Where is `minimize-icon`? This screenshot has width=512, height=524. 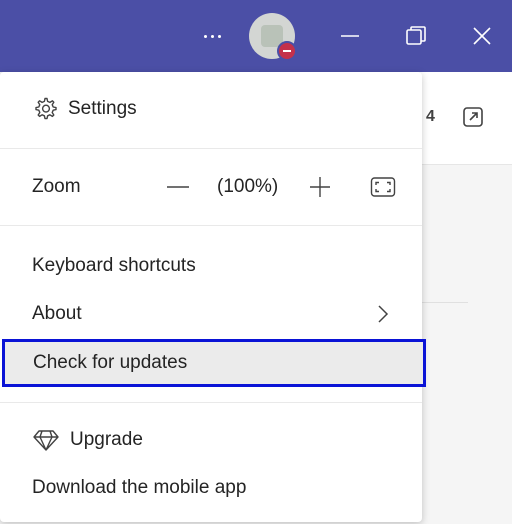 minimize-icon is located at coordinates (350, 36).